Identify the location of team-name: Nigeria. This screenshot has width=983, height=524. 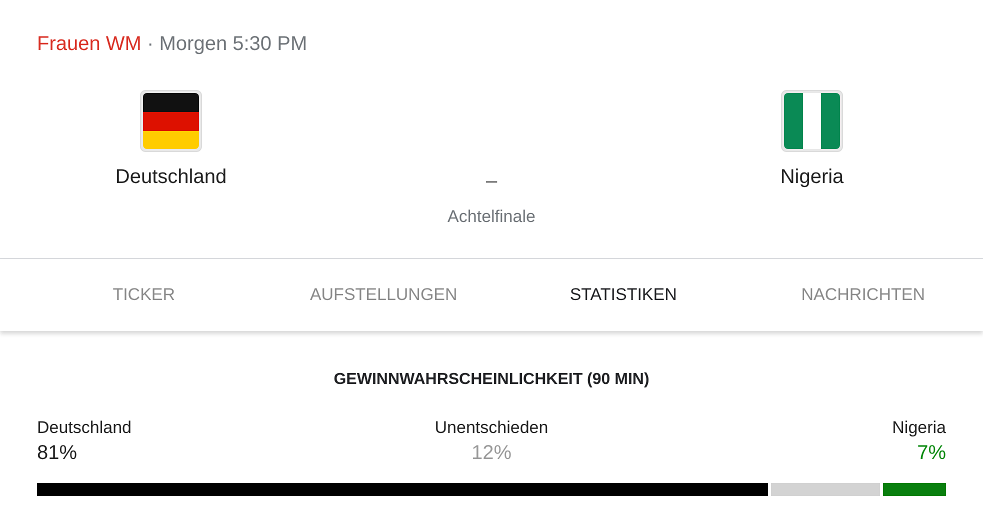
(812, 177).